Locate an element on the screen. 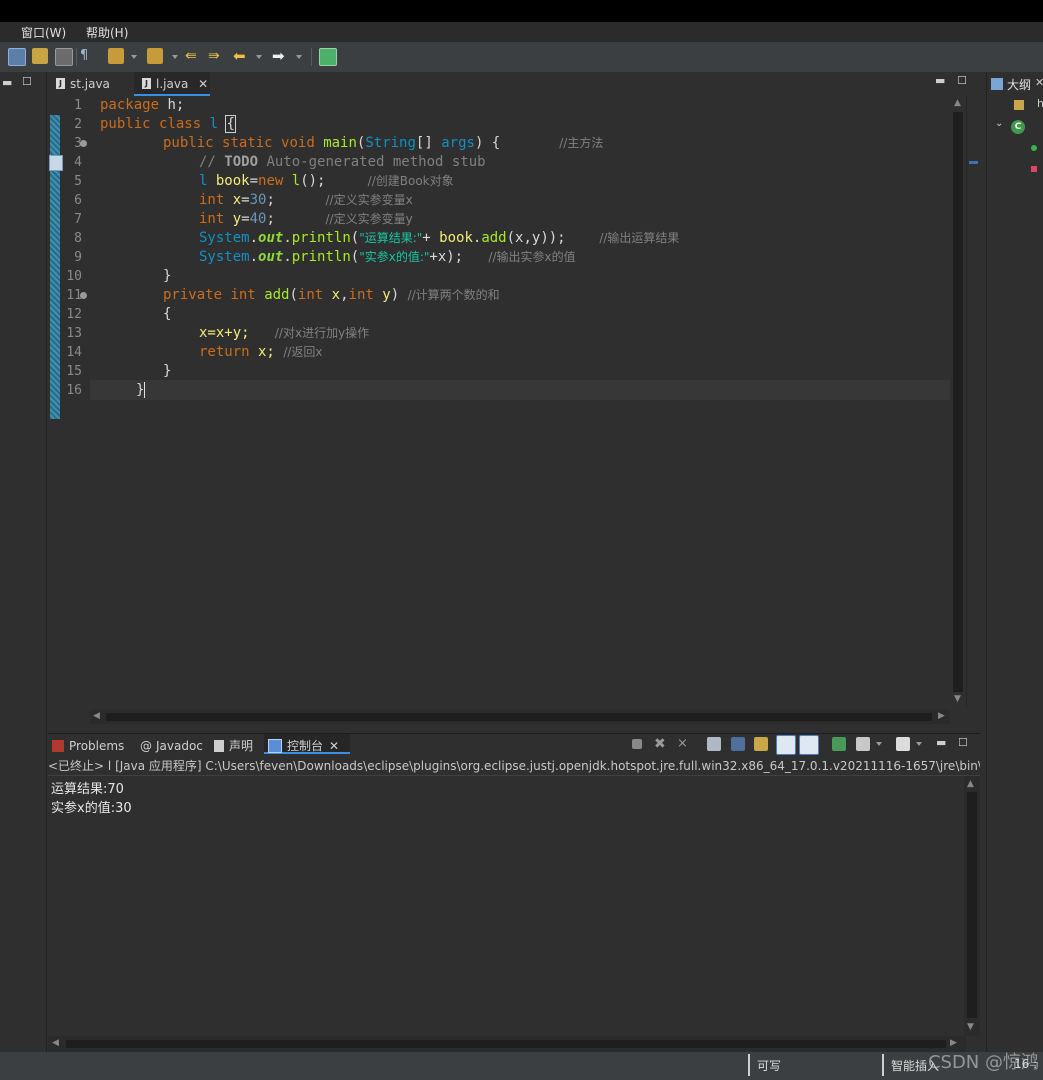 Image resolution: width=1043 pixels, height=1080 pixels. remove-all-icon: ⨯ is located at coordinates (684, 744).